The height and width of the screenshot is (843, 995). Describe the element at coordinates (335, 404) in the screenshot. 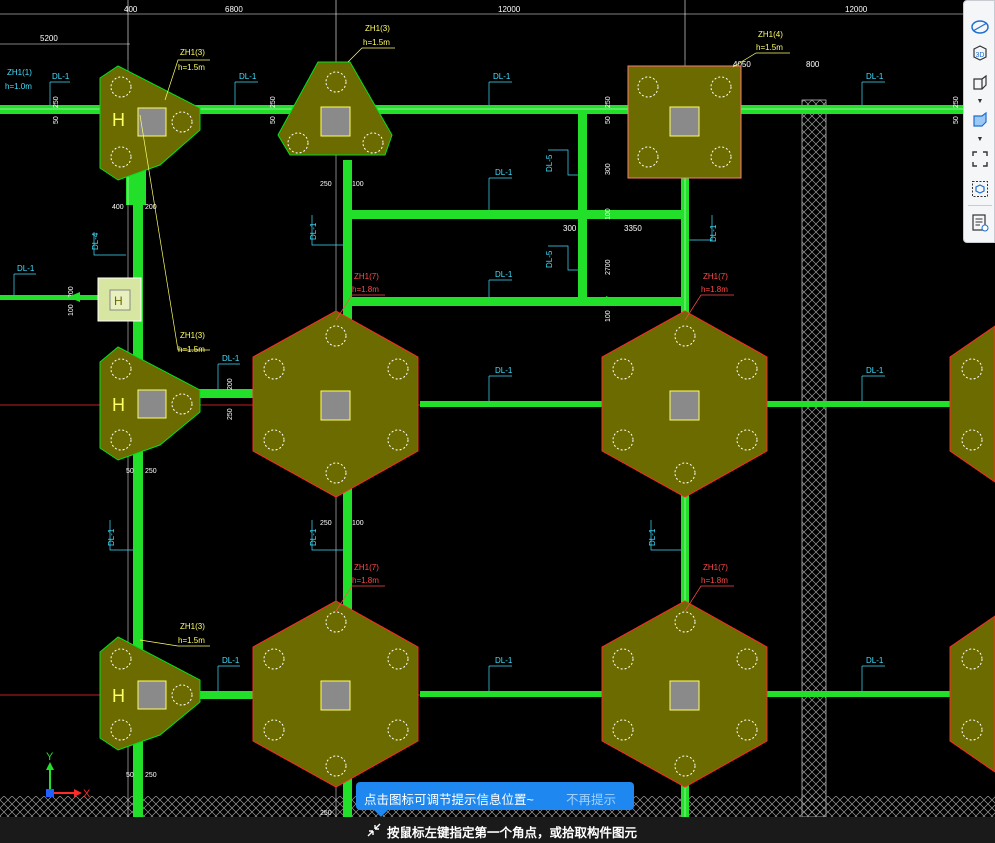

I see `cap-zh1-7-a` at that location.